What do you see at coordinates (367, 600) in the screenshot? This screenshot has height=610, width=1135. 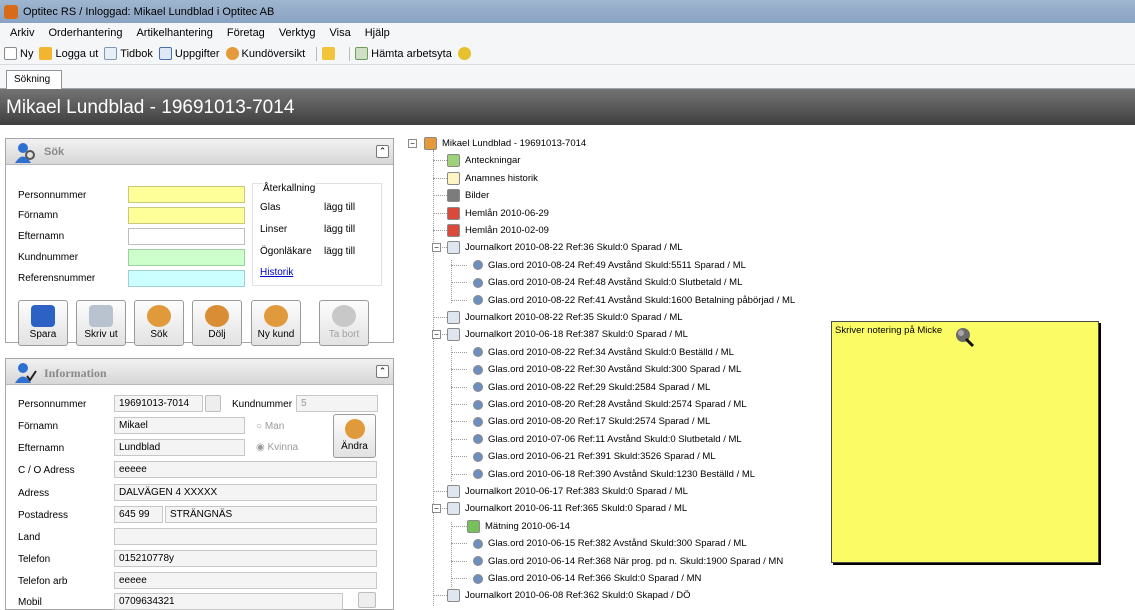 I see `sms-icon` at bounding box center [367, 600].